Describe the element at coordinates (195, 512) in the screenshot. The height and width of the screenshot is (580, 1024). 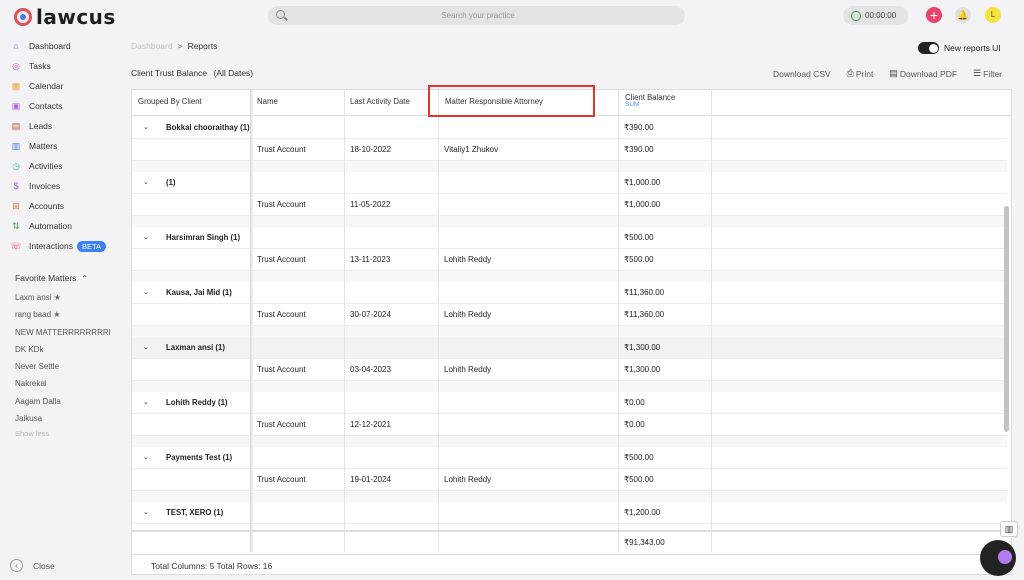
I see `group-client: TEST, XERO (1)` at that location.